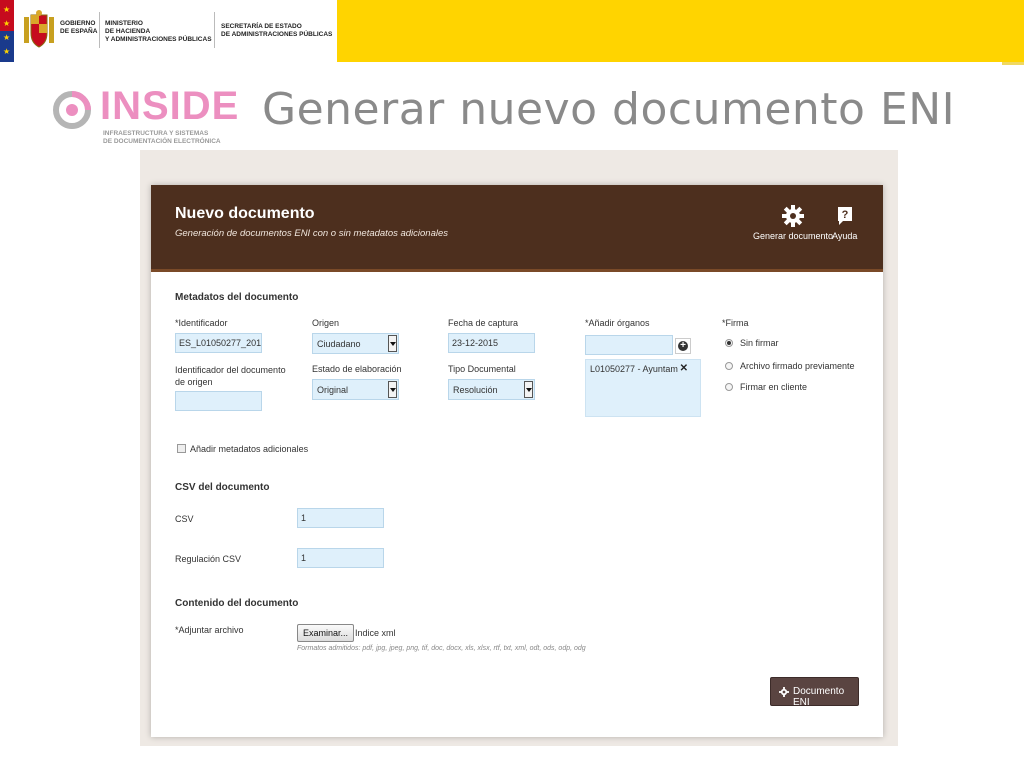  Describe the element at coordinates (218, 401) in the screenshot. I see `origin-document-id-input` at that location.